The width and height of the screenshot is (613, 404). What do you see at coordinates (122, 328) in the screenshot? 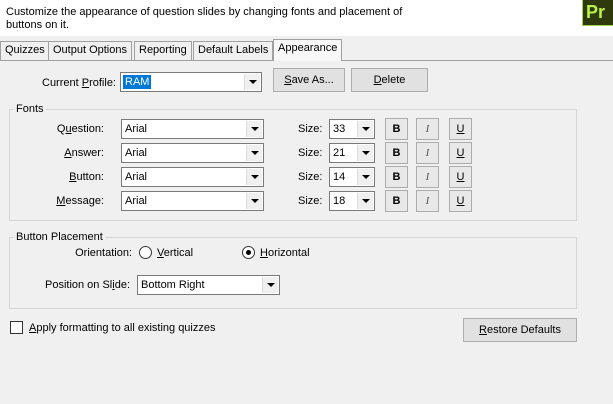
I see `apply-formatting-label: Apply formatting to all existing quizzes` at bounding box center [122, 328].